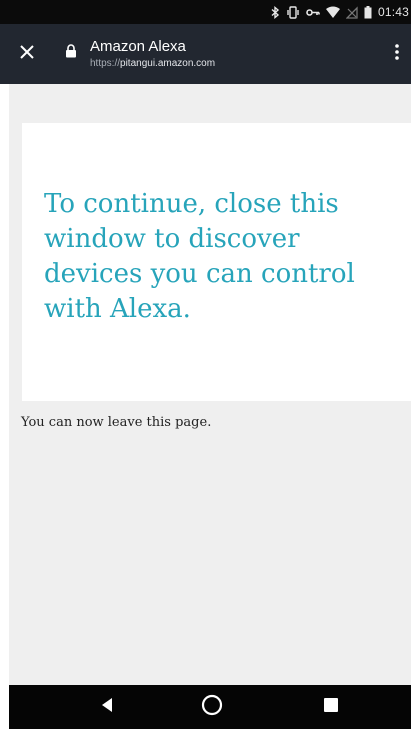  I want to click on back-icon, so click(107, 707).